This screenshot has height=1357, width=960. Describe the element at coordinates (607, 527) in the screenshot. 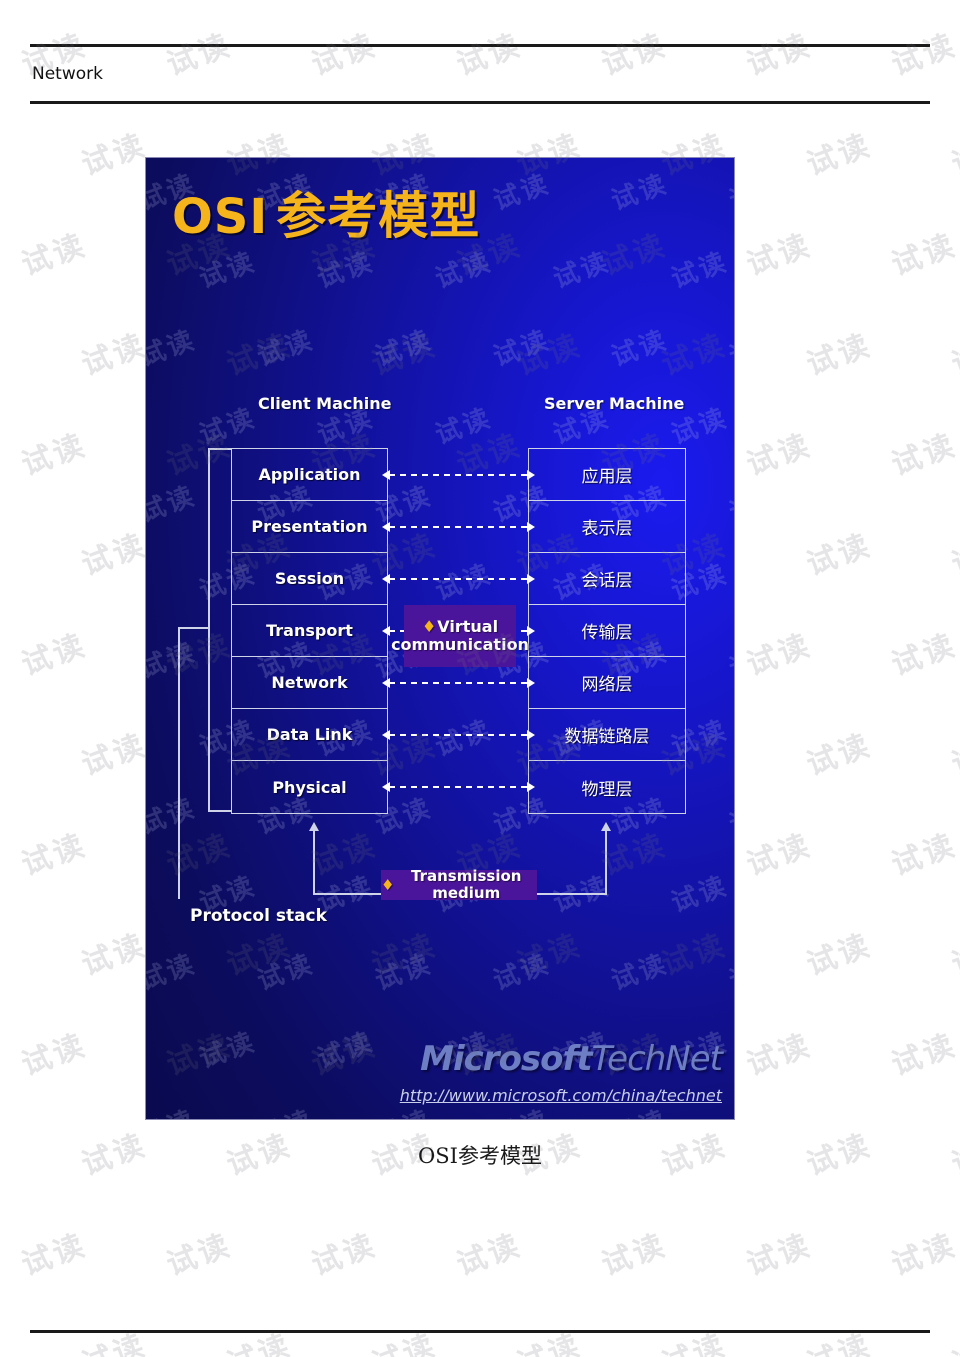

I see `server-layer-presentation: 表示层` at that location.